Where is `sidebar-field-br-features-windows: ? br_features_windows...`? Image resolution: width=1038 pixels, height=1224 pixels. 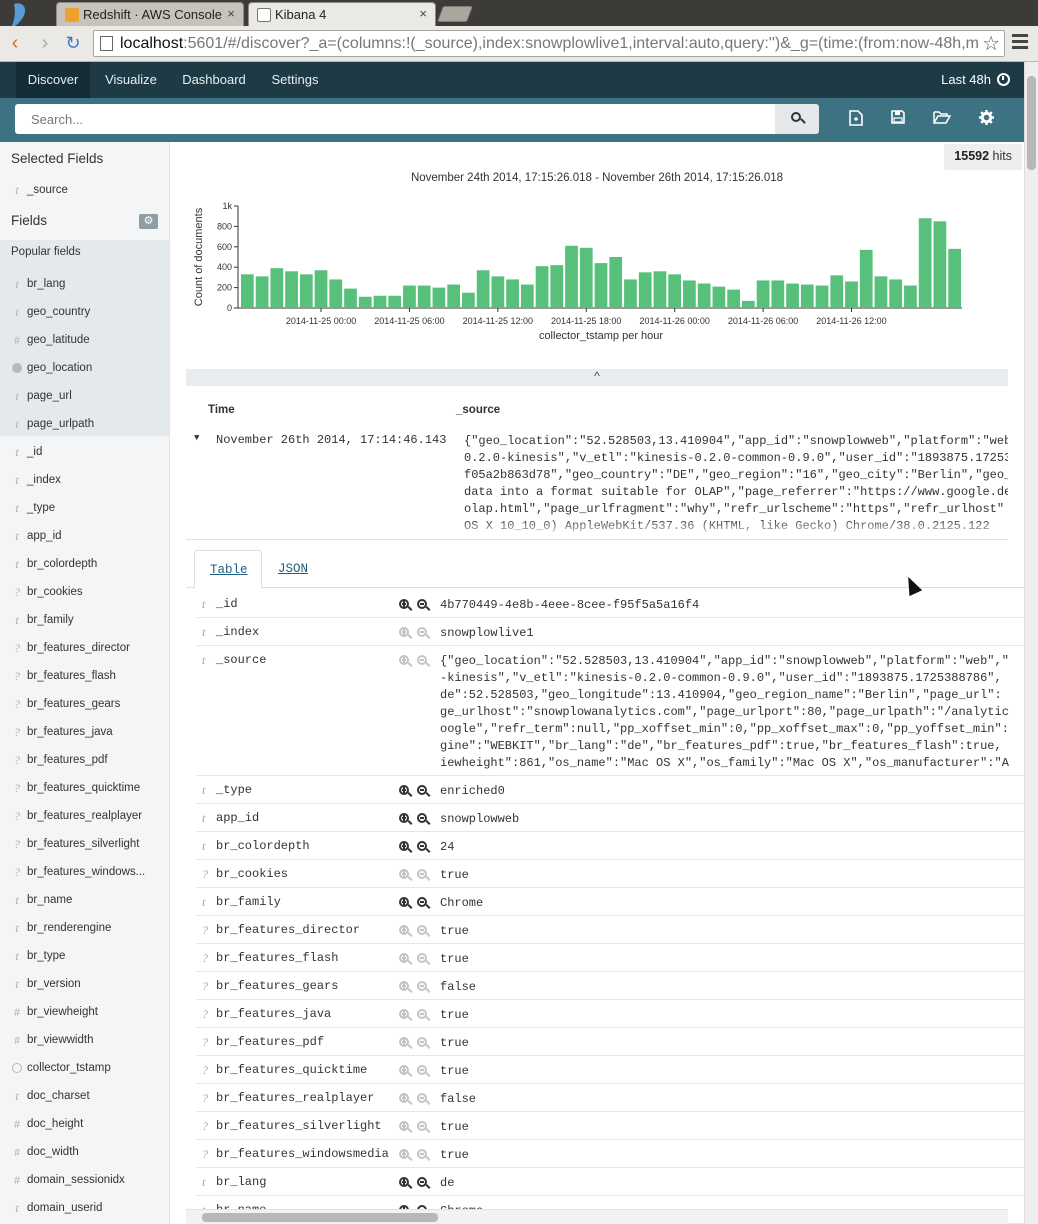 sidebar-field-br-features-windows: ? br_features_windows... is located at coordinates (84, 872).